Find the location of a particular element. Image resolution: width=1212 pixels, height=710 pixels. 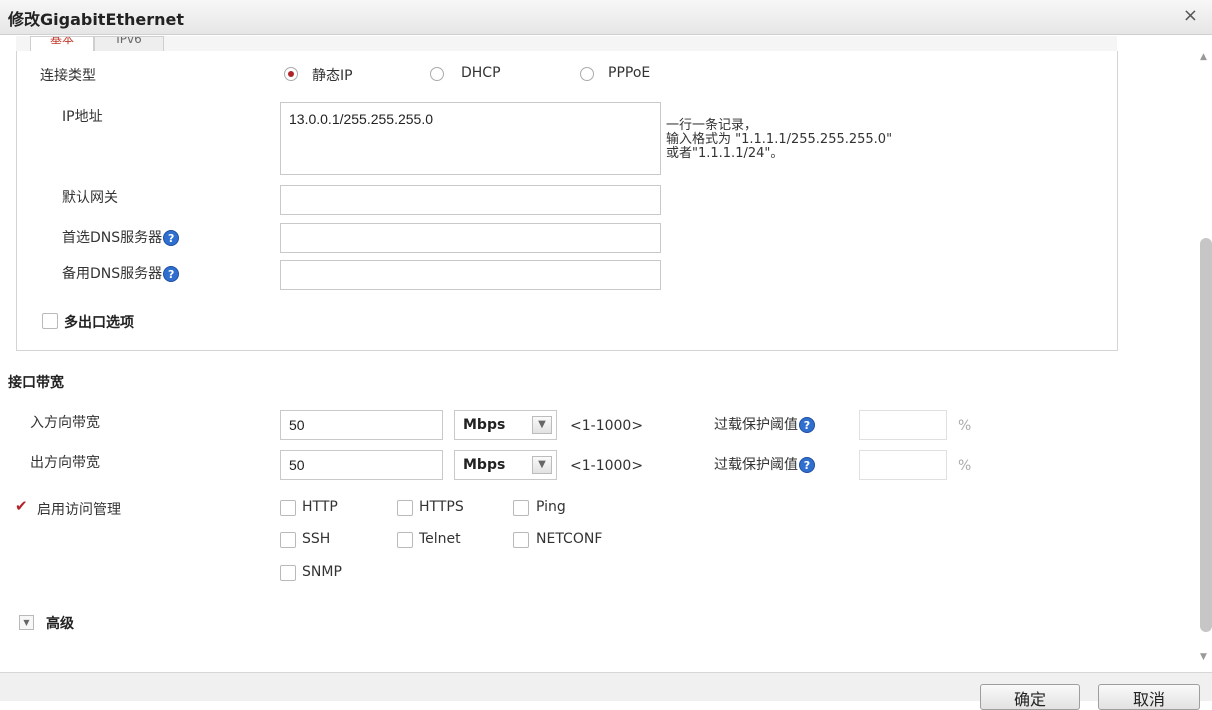

checkbox-https-label: HTTPS is located at coordinates (441, 507).